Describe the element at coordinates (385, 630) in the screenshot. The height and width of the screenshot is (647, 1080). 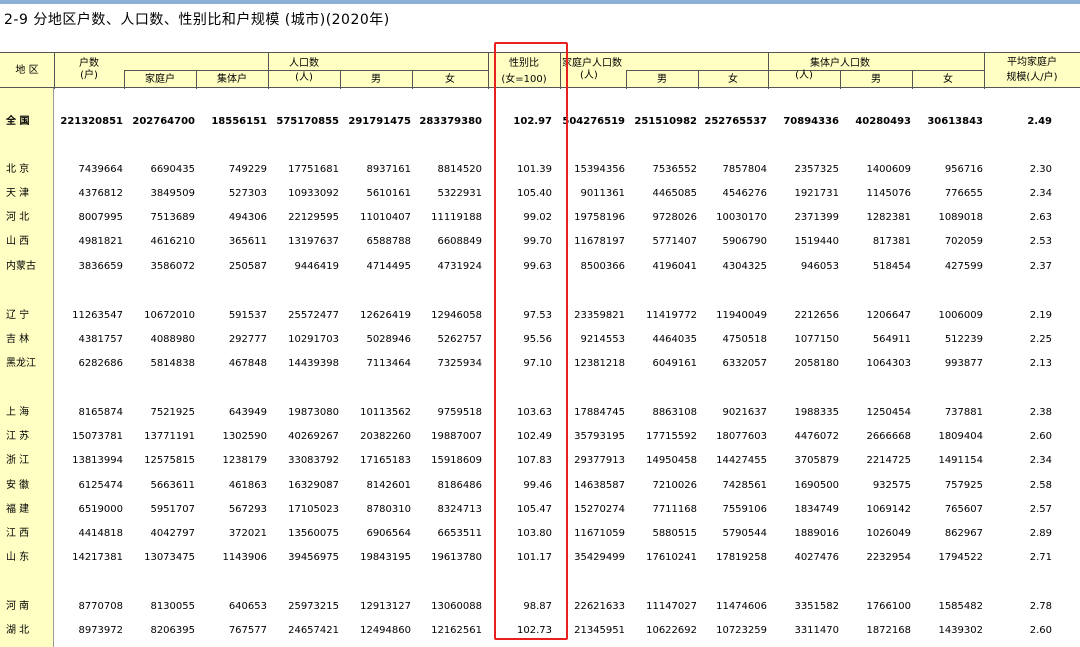
I see `table-cell: 12494860` at that location.